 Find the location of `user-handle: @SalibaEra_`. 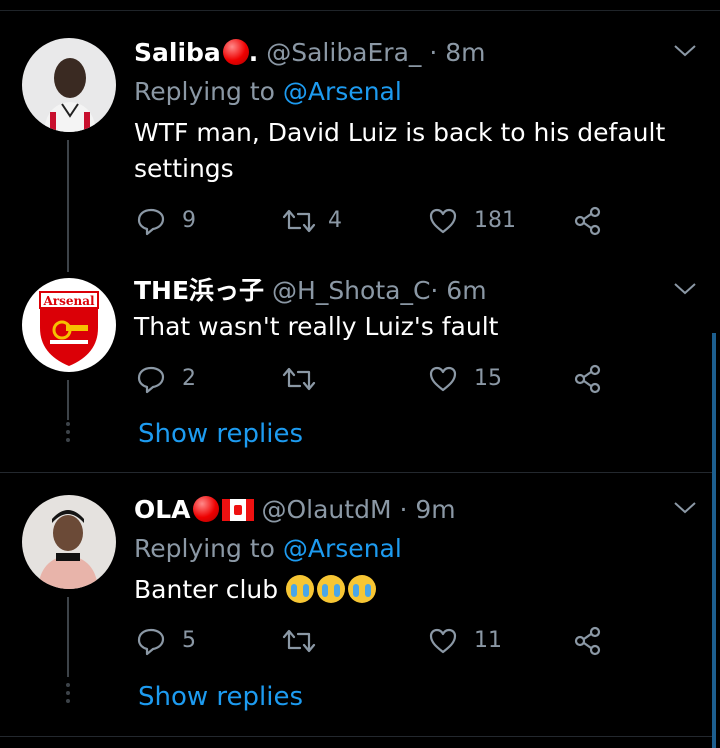

user-handle: @SalibaEra_ is located at coordinates (343, 52).